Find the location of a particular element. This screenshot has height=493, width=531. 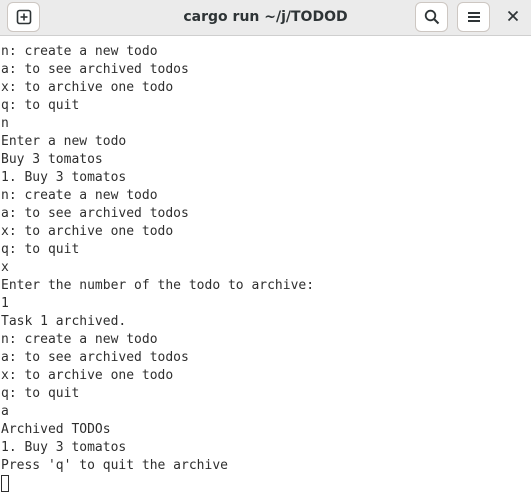

search-button is located at coordinates (431, 17).